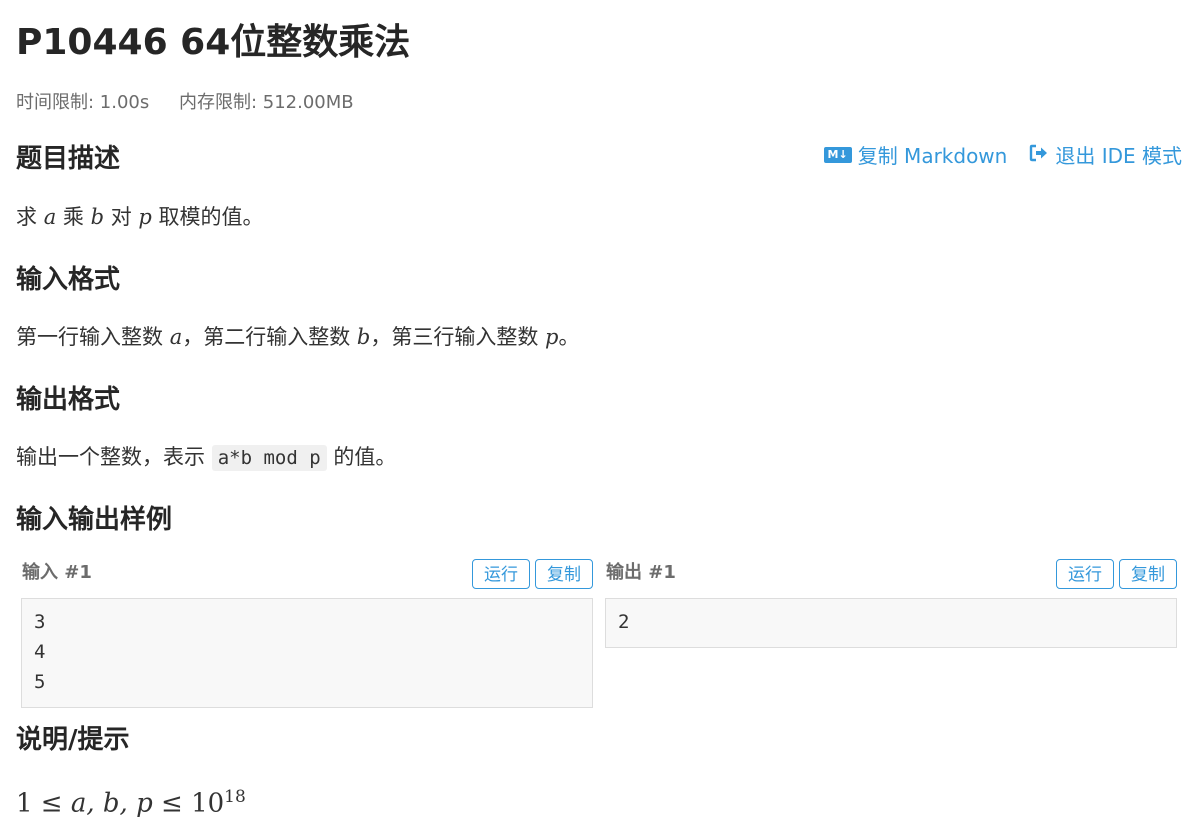 This screenshot has height=832, width=1194. Describe the element at coordinates (83, 102) in the screenshot. I see `time-limit: 时间限制: 1.00s` at that location.